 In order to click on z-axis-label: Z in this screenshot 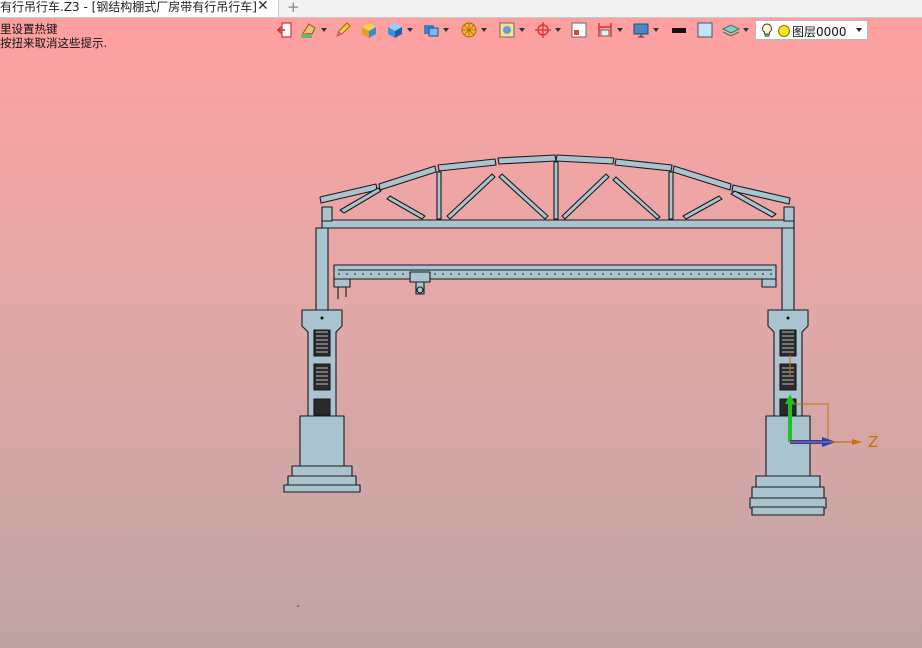, I will do `click(873, 442)`.